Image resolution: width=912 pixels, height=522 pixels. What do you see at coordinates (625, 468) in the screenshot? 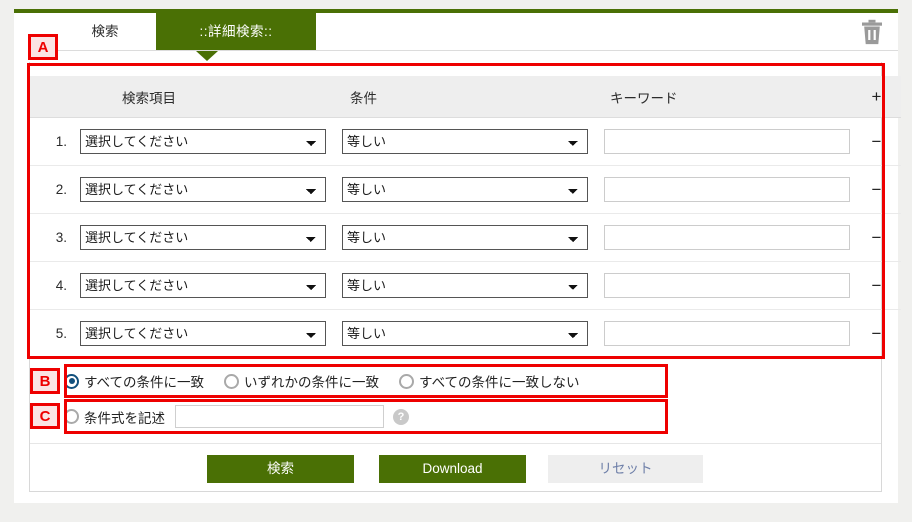
I see `reset-button: リセット` at bounding box center [625, 468].